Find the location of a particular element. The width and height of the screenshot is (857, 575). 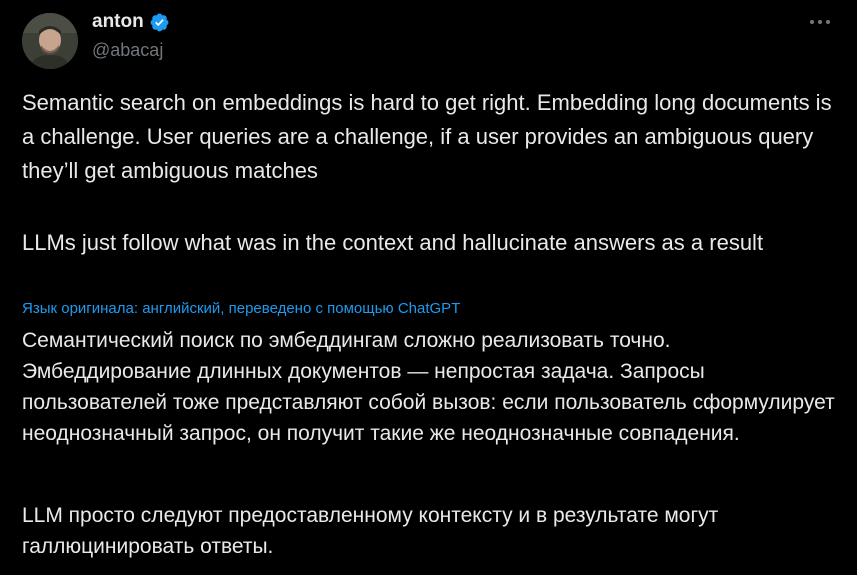

person-avatar-icon is located at coordinates (50, 41).